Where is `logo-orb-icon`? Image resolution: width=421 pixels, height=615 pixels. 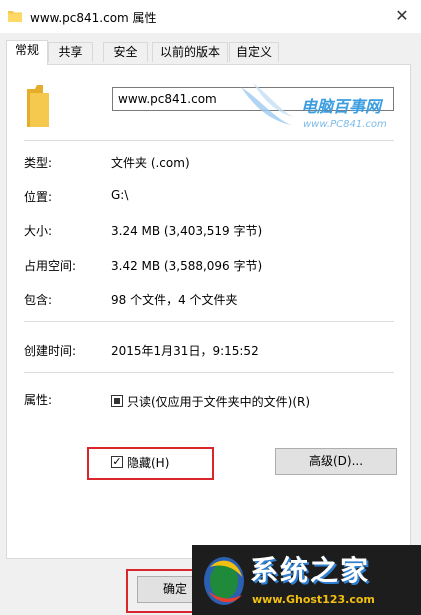 logo-orb-icon is located at coordinates (224, 581).